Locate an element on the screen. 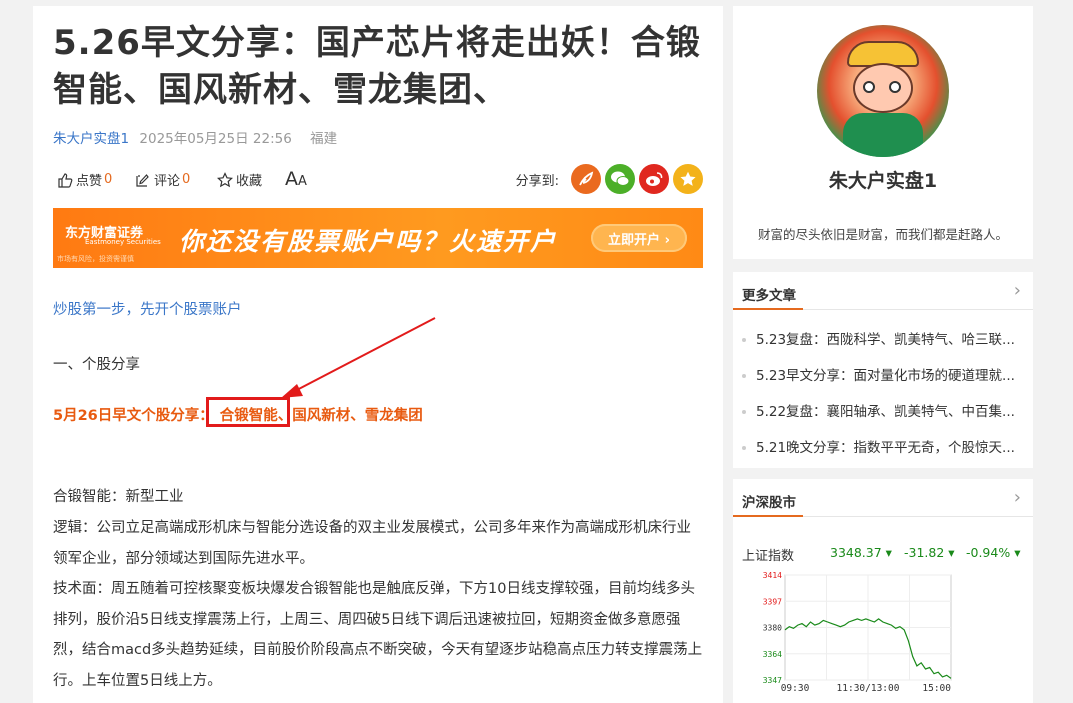 The image size is (1073, 703). like-button: 点赞 0 is located at coordinates (84, 179).